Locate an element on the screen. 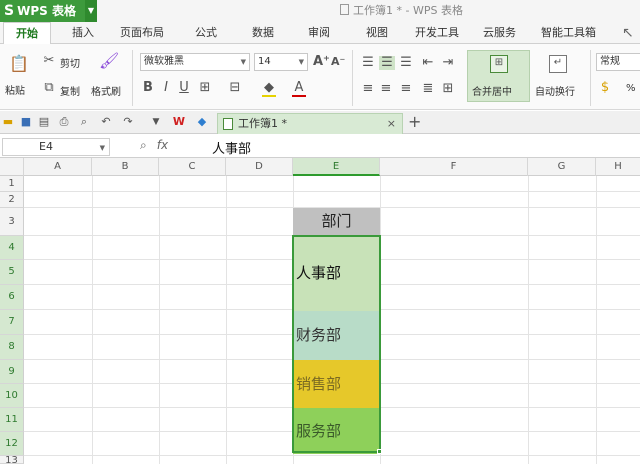 Image resolution: width=640 pixels, height=464 pixels. tab-cloud: 云服务 is located at coordinates (499, 33).